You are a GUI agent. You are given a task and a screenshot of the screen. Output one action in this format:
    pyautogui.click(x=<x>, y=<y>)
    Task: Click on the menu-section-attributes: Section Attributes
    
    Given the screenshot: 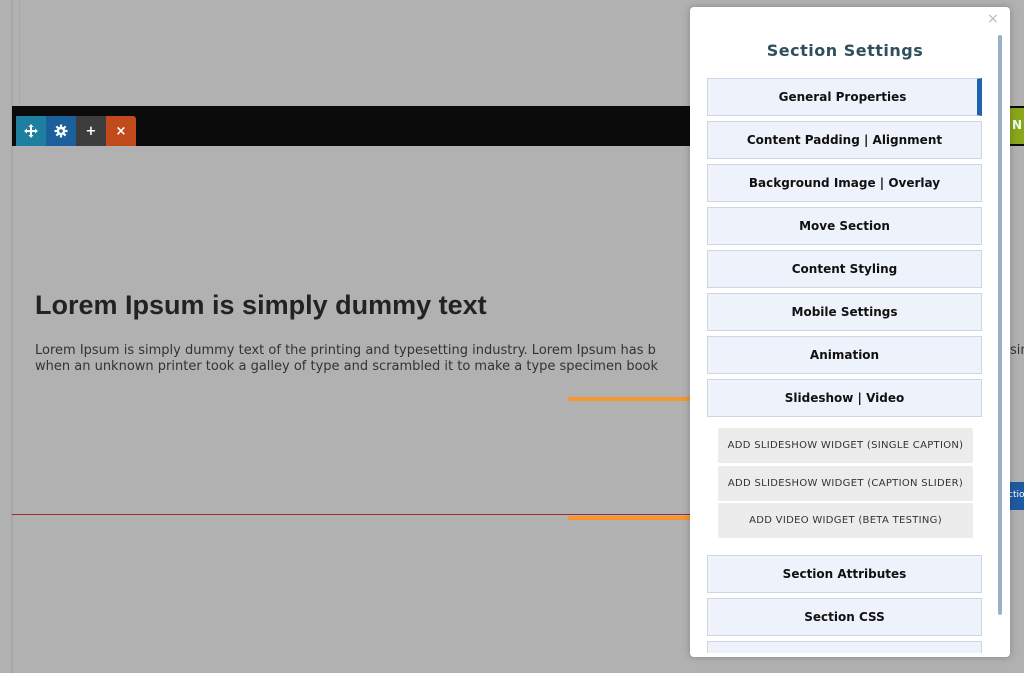 What is the action you would take?
    pyautogui.click(x=844, y=574)
    